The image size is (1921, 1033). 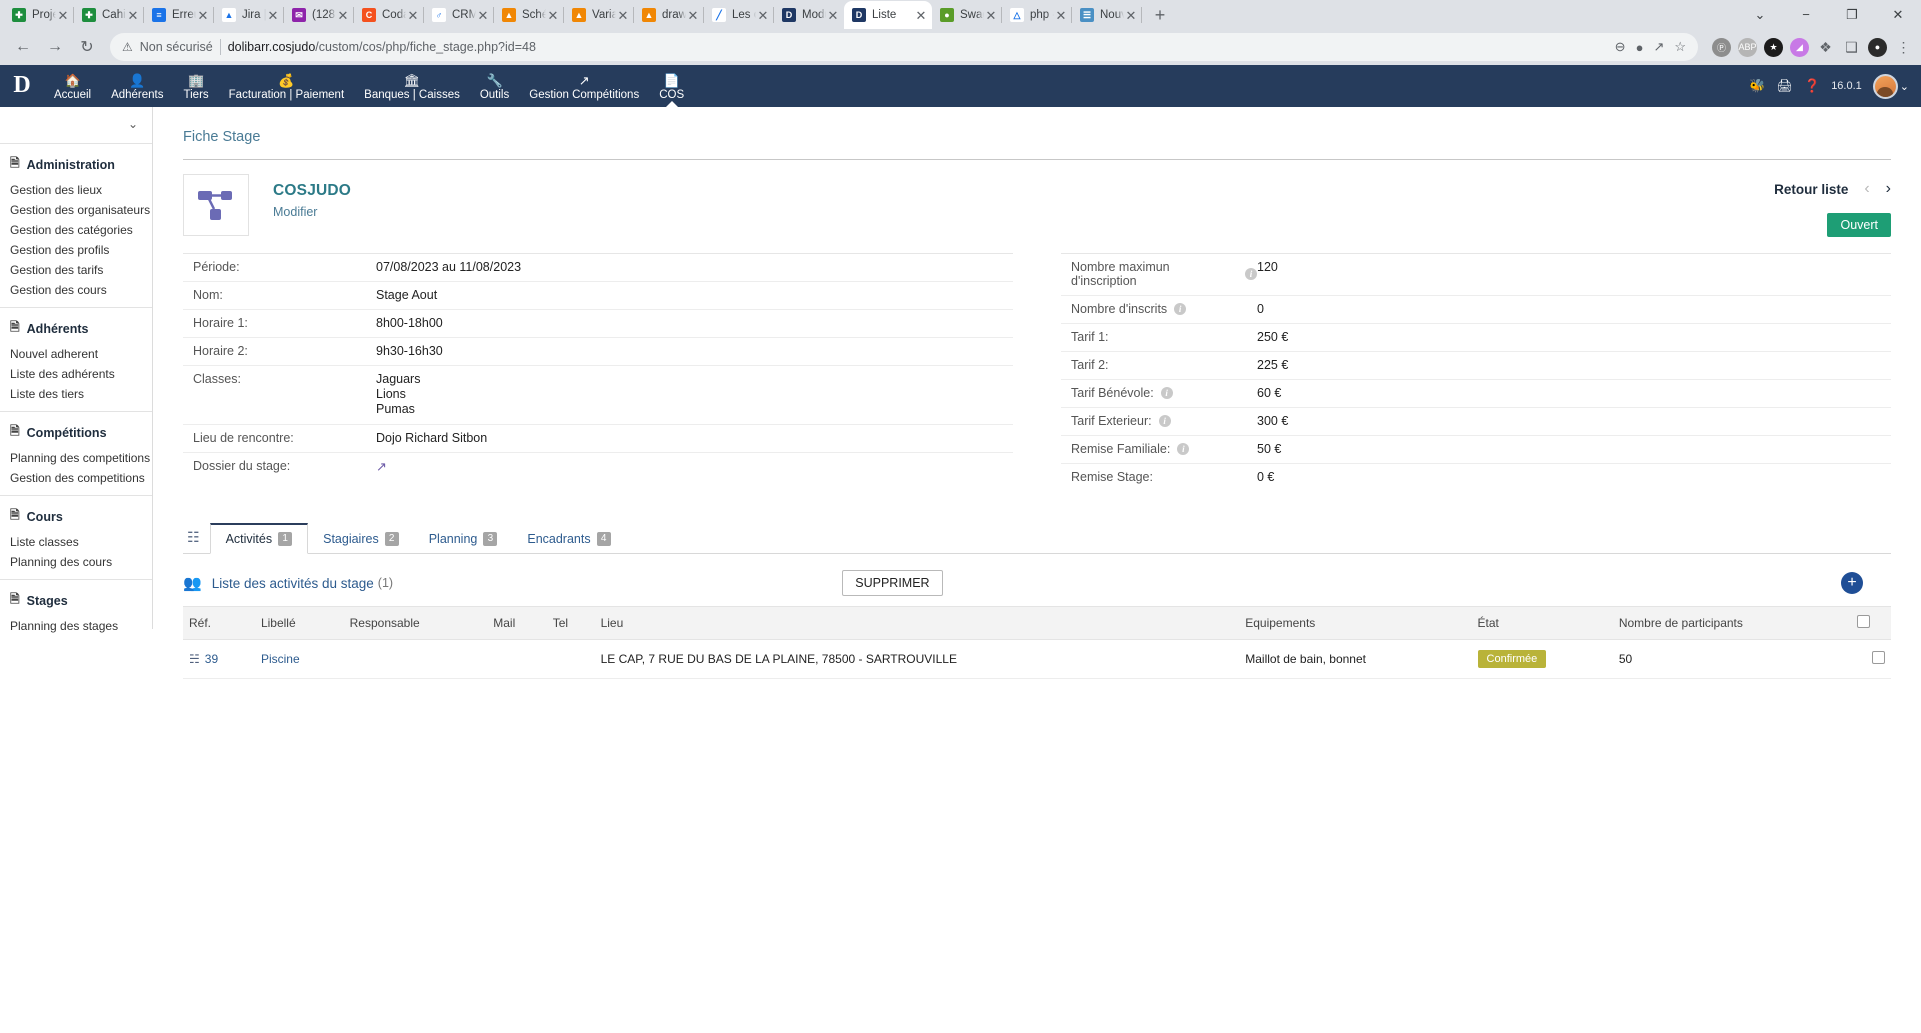 What do you see at coordinates (1107, 15) in the screenshot?
I see `browser-tab: ☰ Nouvel✕` at bounding box center [1107, 15].